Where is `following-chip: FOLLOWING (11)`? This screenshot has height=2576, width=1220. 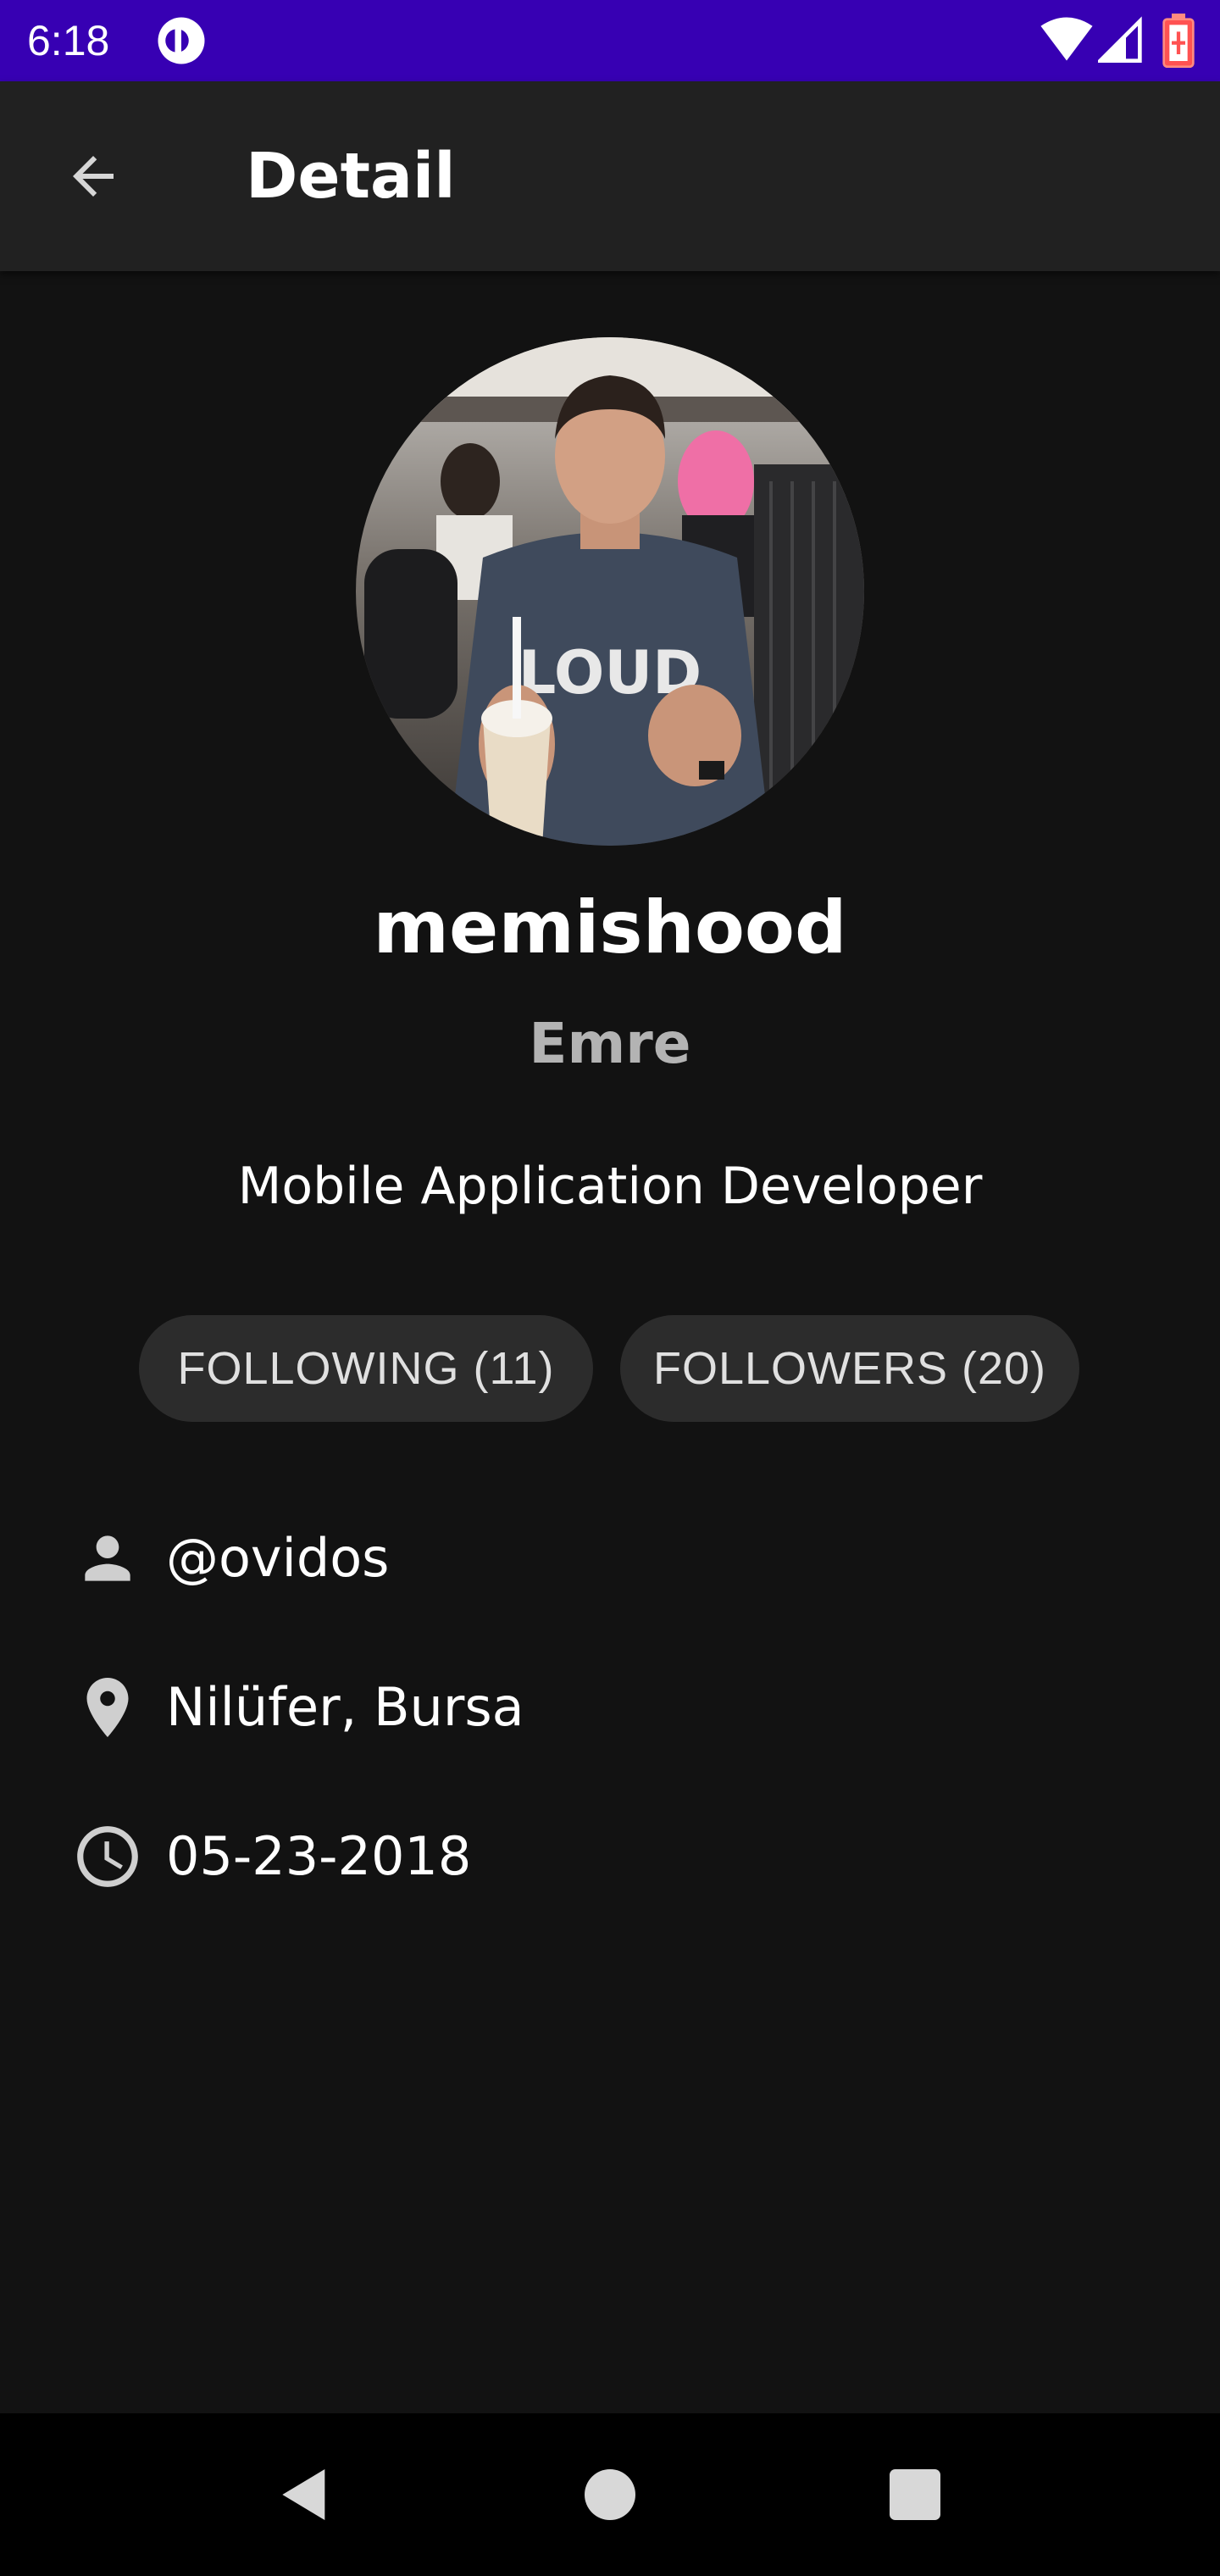 following-chip: FOLLOWING (11) is located at coordinates (366, 1368).